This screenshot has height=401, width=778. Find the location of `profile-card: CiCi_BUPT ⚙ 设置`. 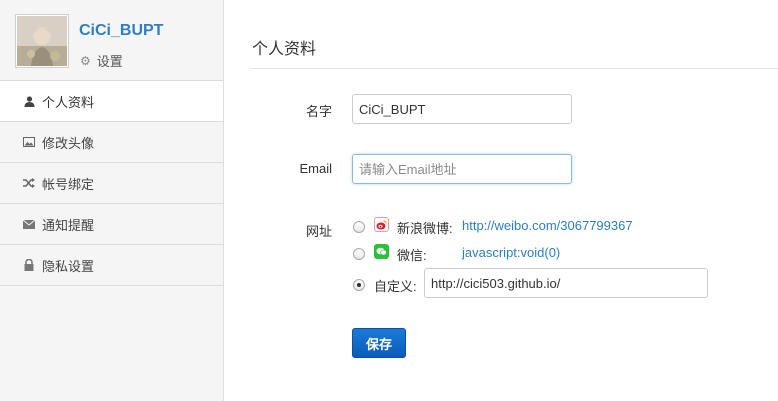

profile-card: CiCi_BUPT ⚙ 设置 is located at coordinates (111, 40).